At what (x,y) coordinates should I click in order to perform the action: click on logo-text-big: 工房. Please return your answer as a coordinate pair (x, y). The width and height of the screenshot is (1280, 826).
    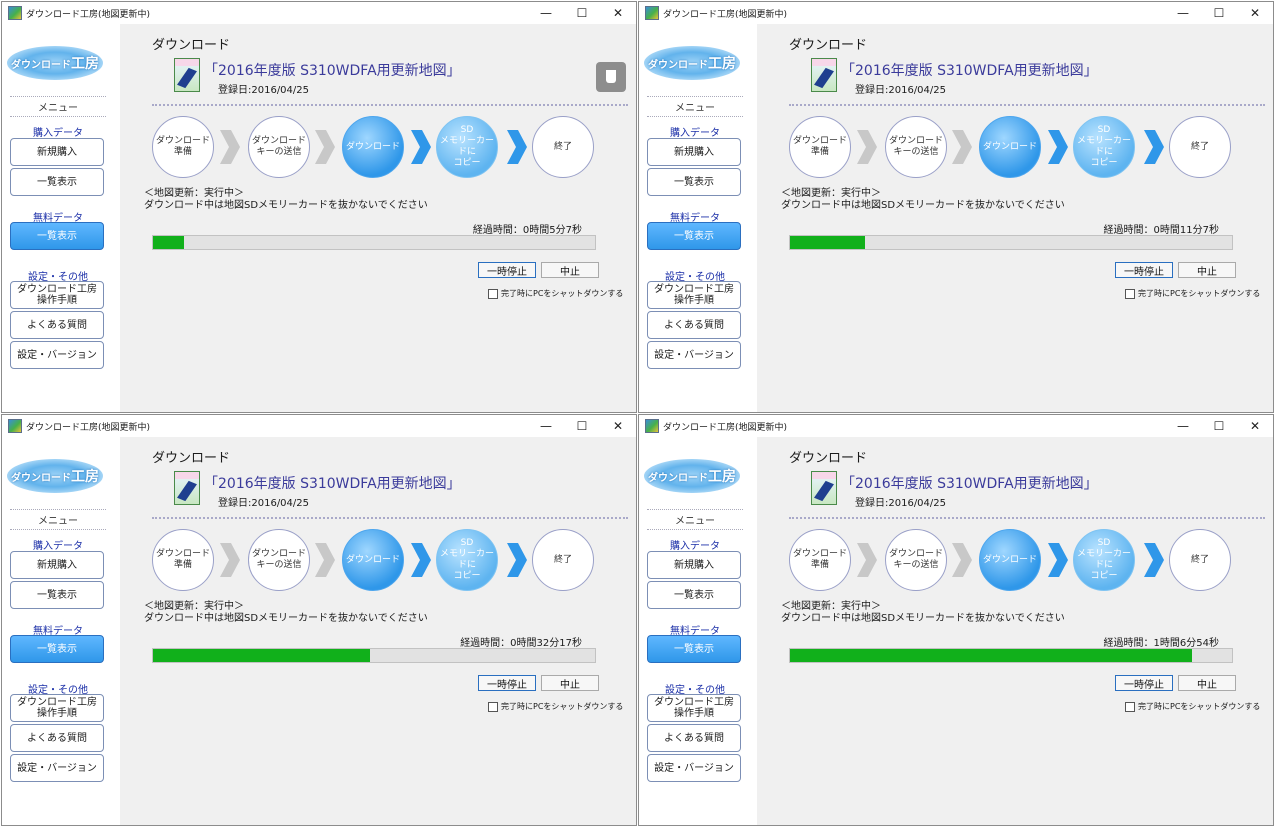
    Looking at the image, I should click on (85, 477).